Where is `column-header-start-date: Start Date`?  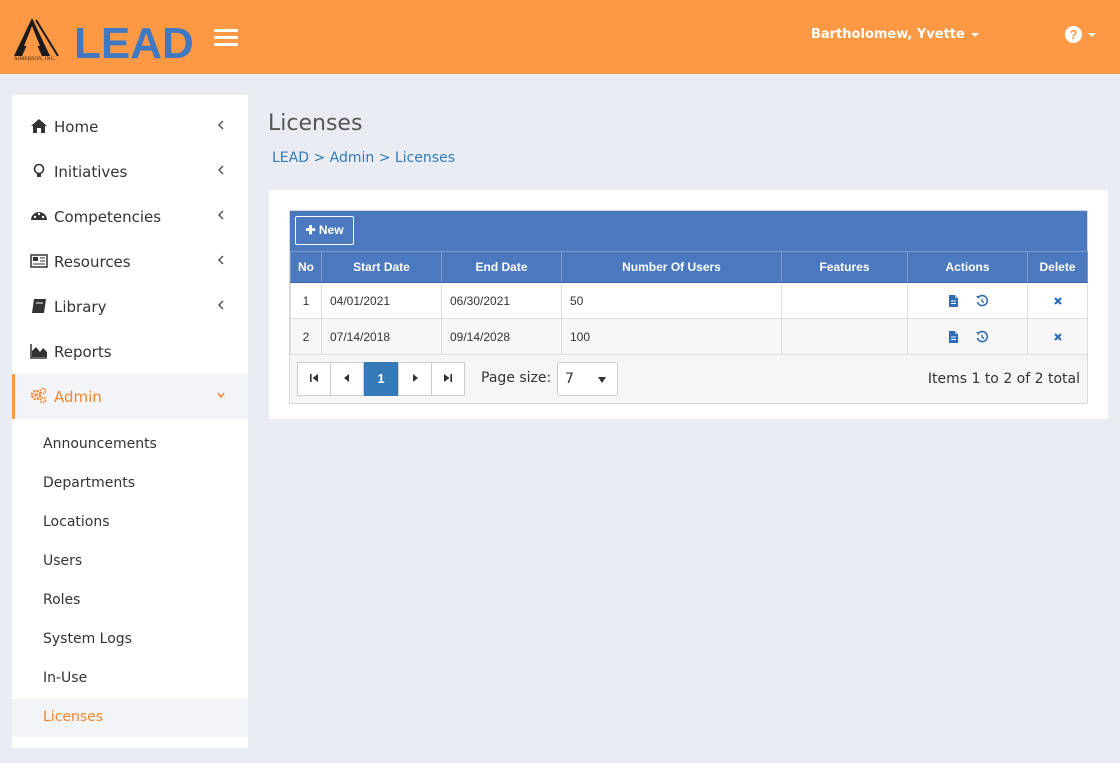
column-header-start-date: Start Date is located at coordinates (381, 267).